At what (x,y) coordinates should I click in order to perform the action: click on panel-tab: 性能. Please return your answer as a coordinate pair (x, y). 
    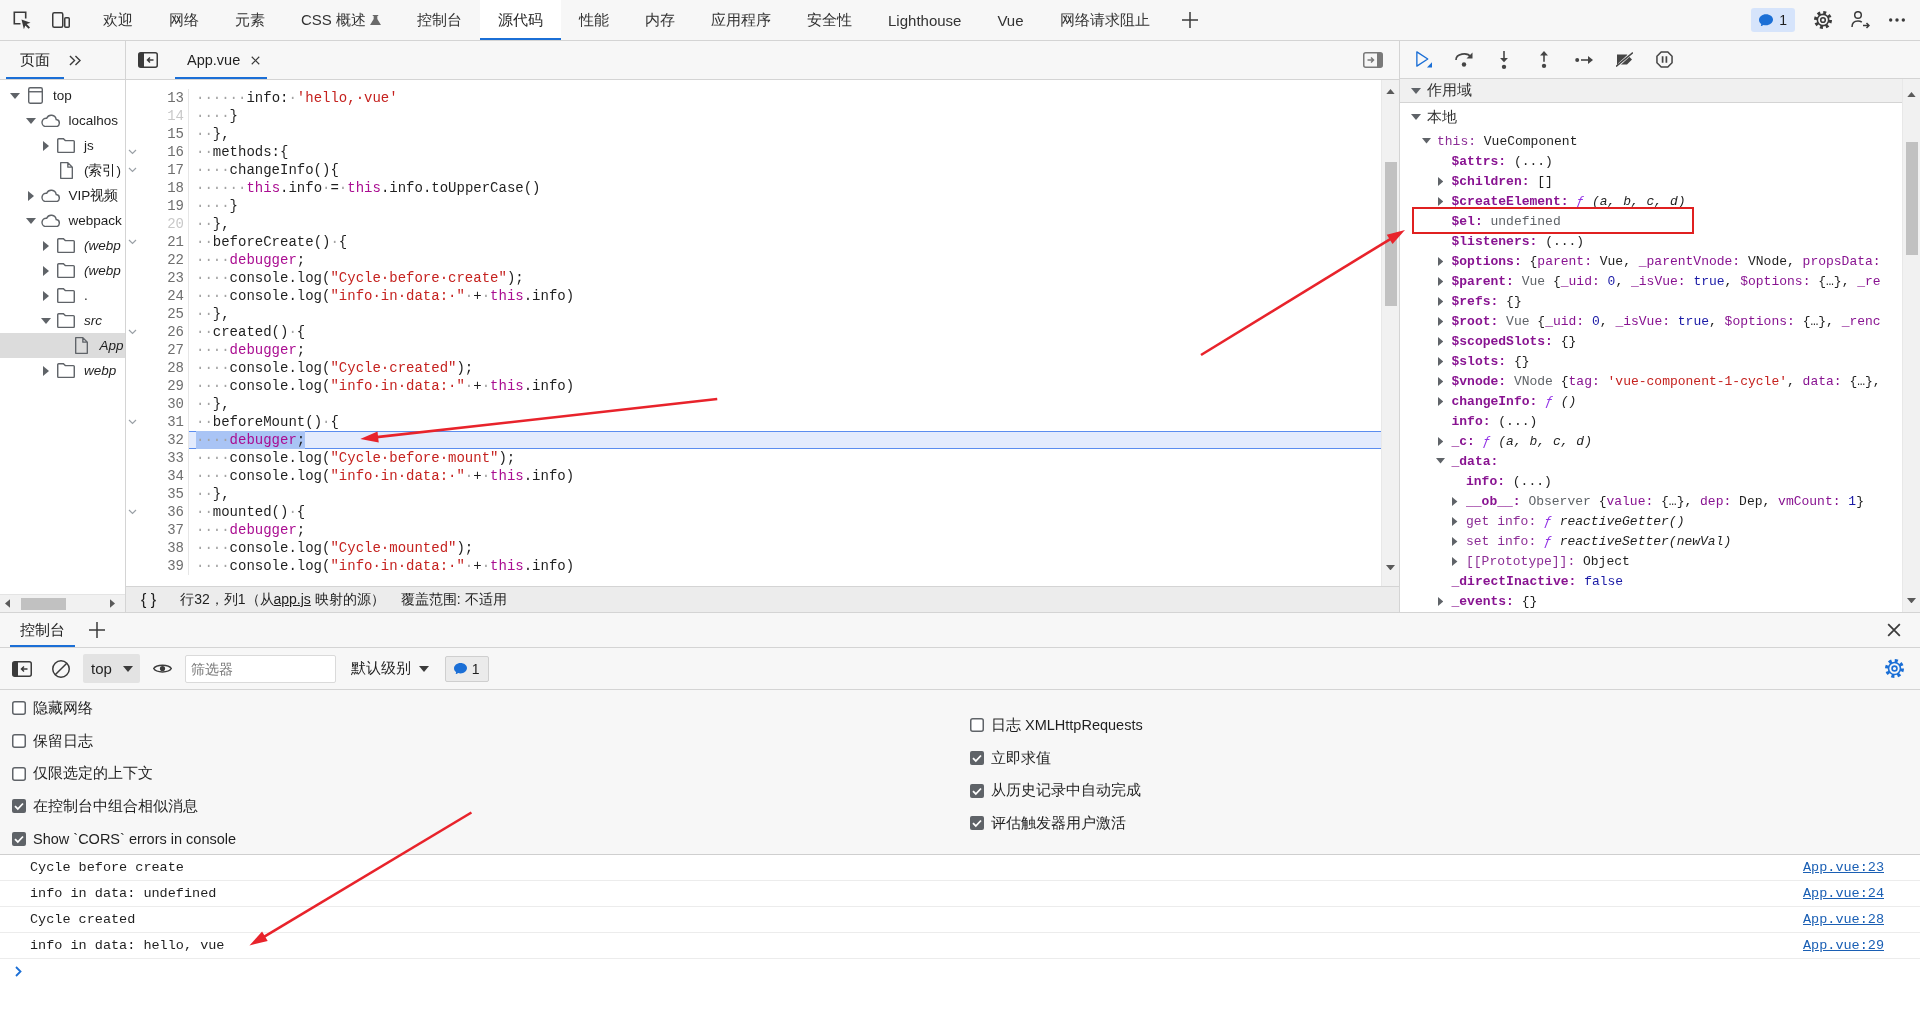
    Looking at the image, I should click on (594, 20).